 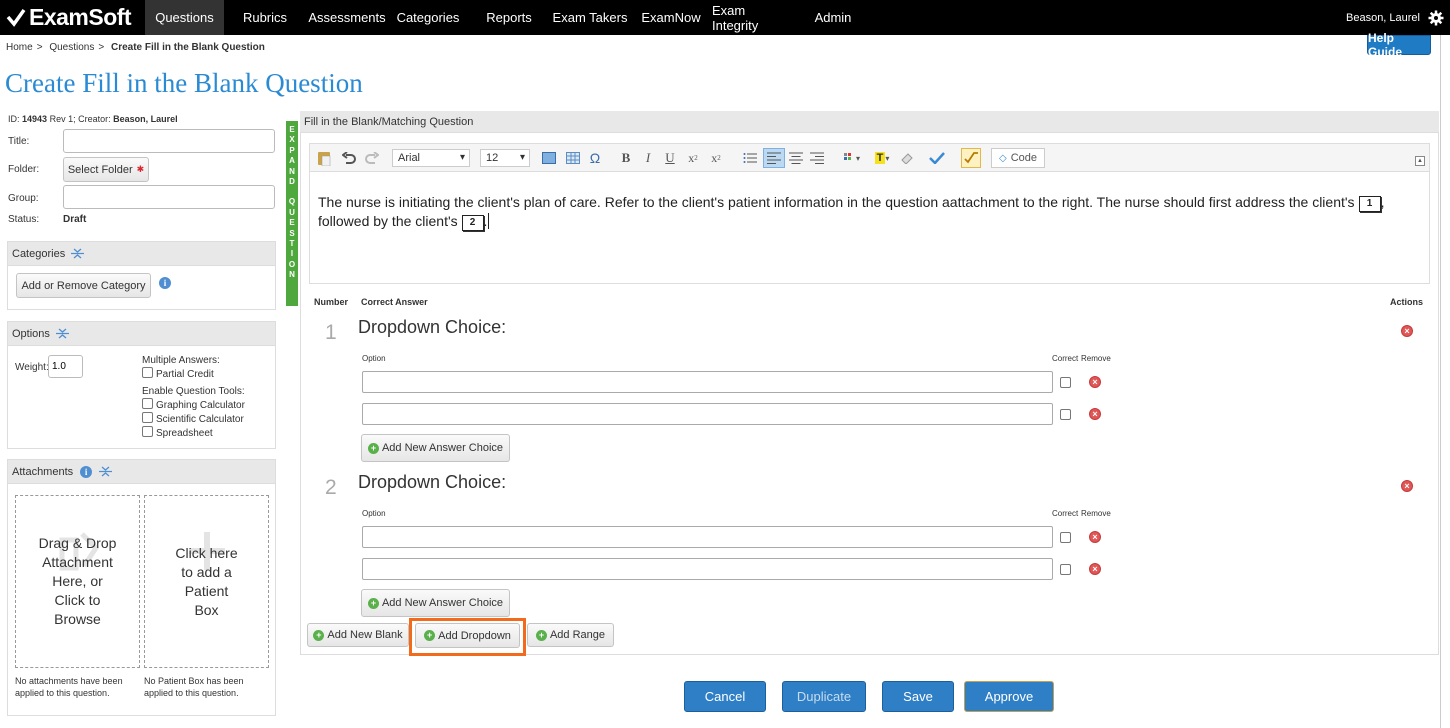 I want to click on math-formula-icon, so click(x=971, y=158).